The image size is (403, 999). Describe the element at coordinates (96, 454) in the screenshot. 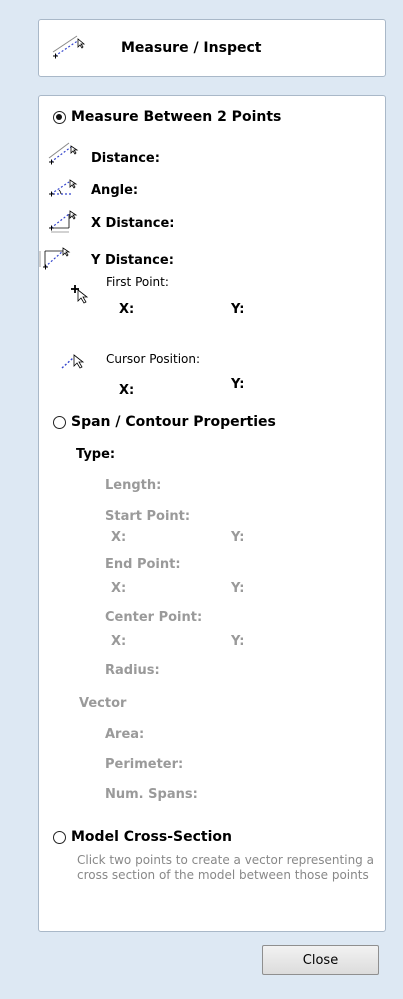

I see `type-label: Type:` at that location.